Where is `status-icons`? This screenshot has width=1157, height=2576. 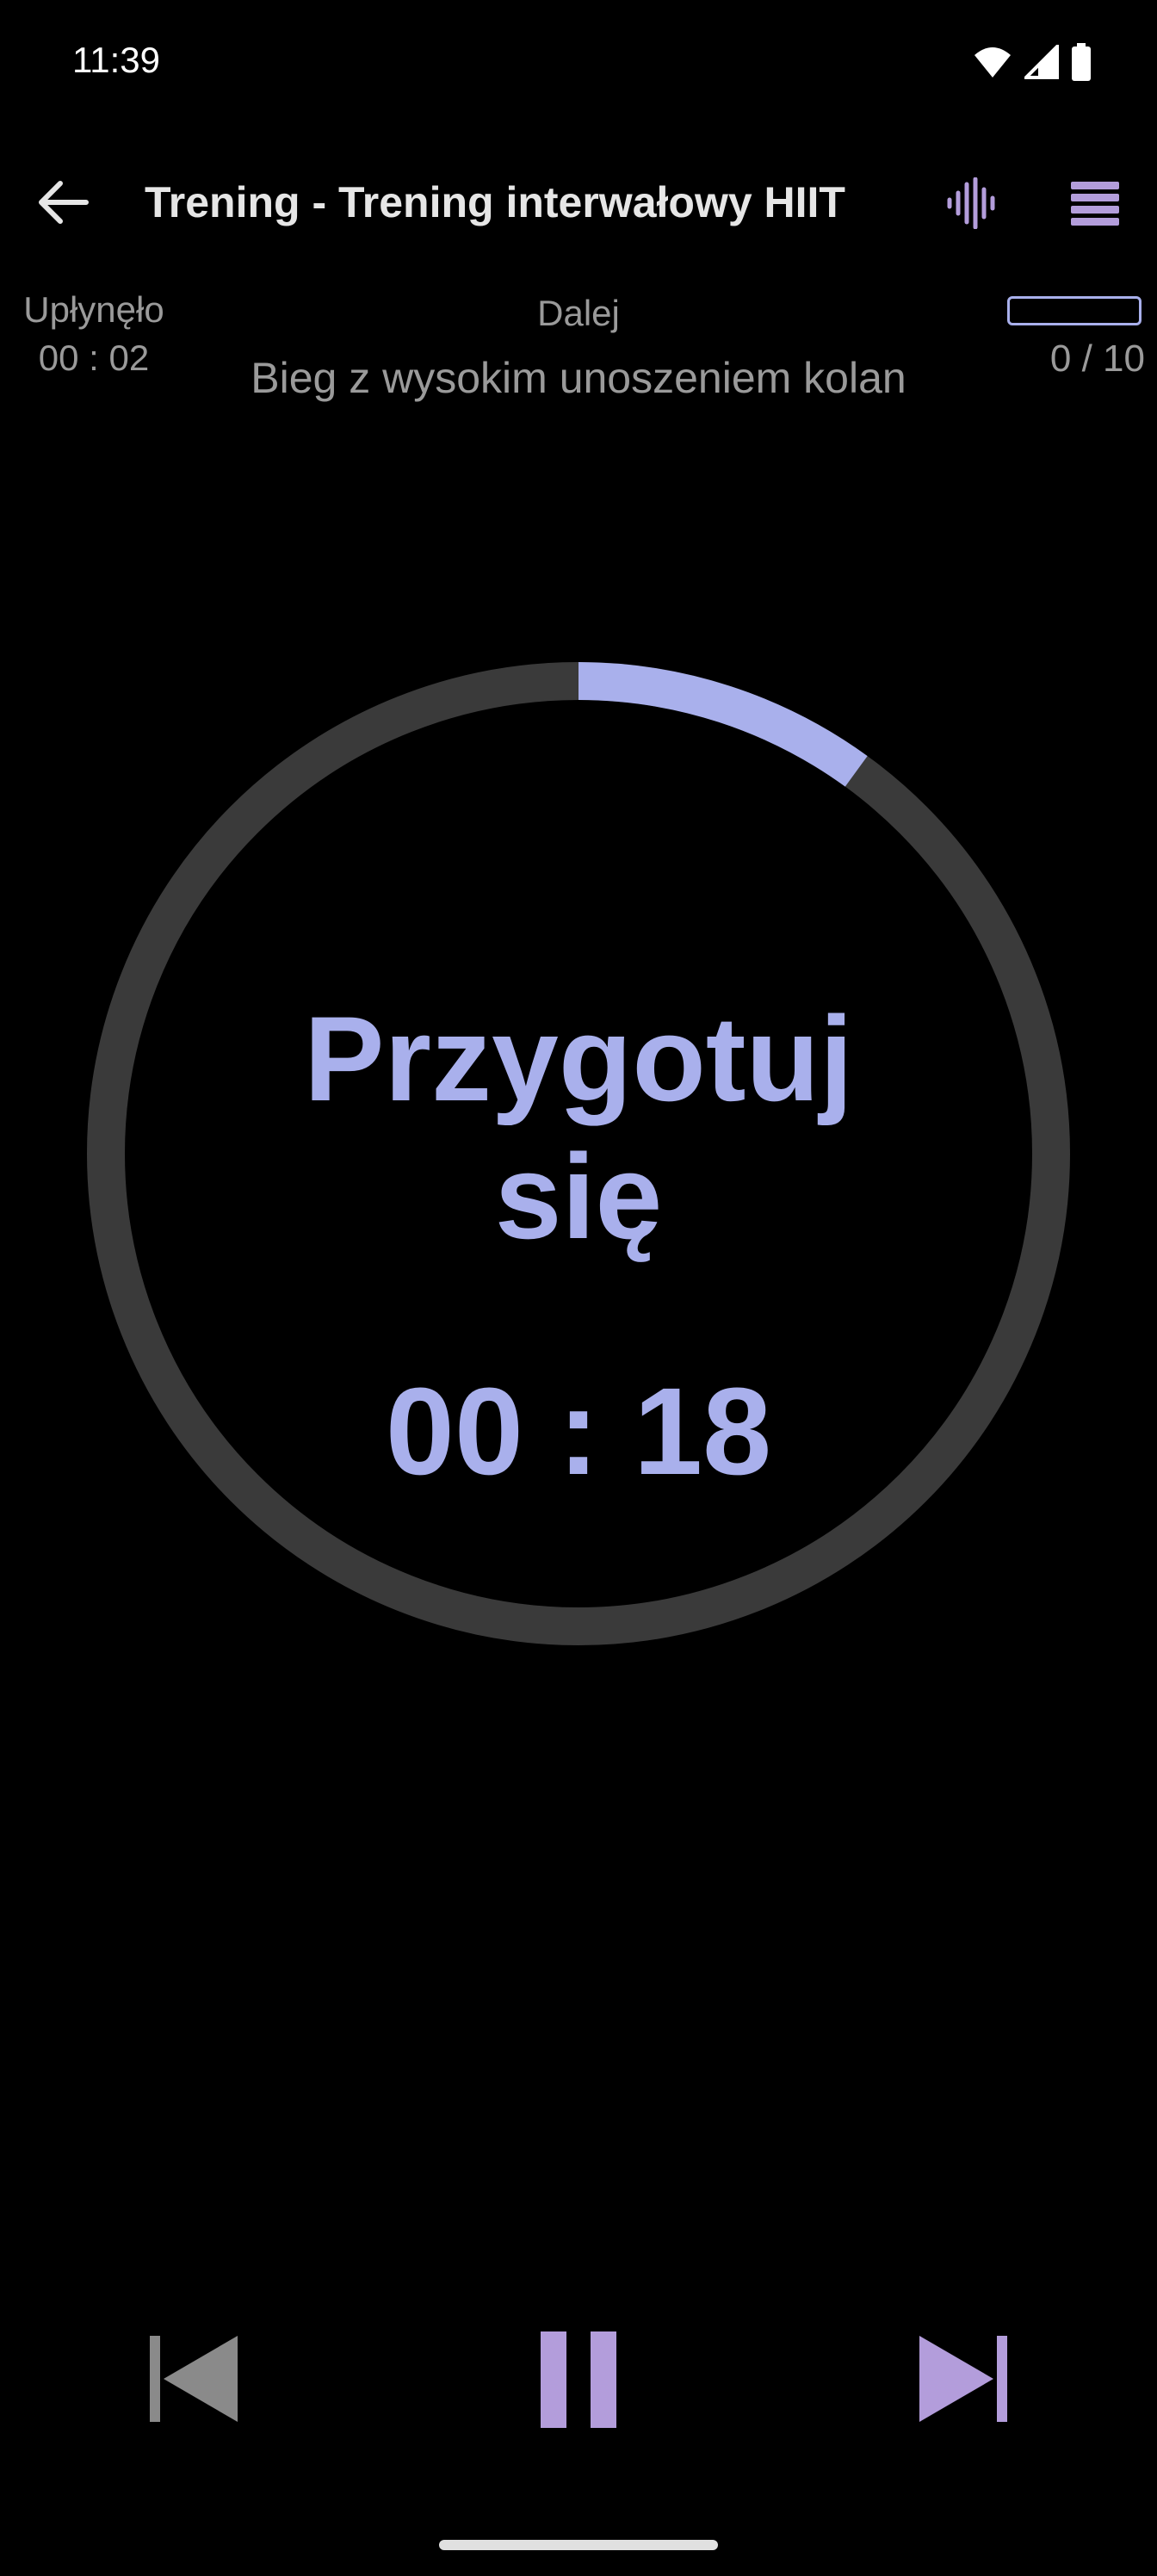
status-icons is located at coordinates (1033, 63).